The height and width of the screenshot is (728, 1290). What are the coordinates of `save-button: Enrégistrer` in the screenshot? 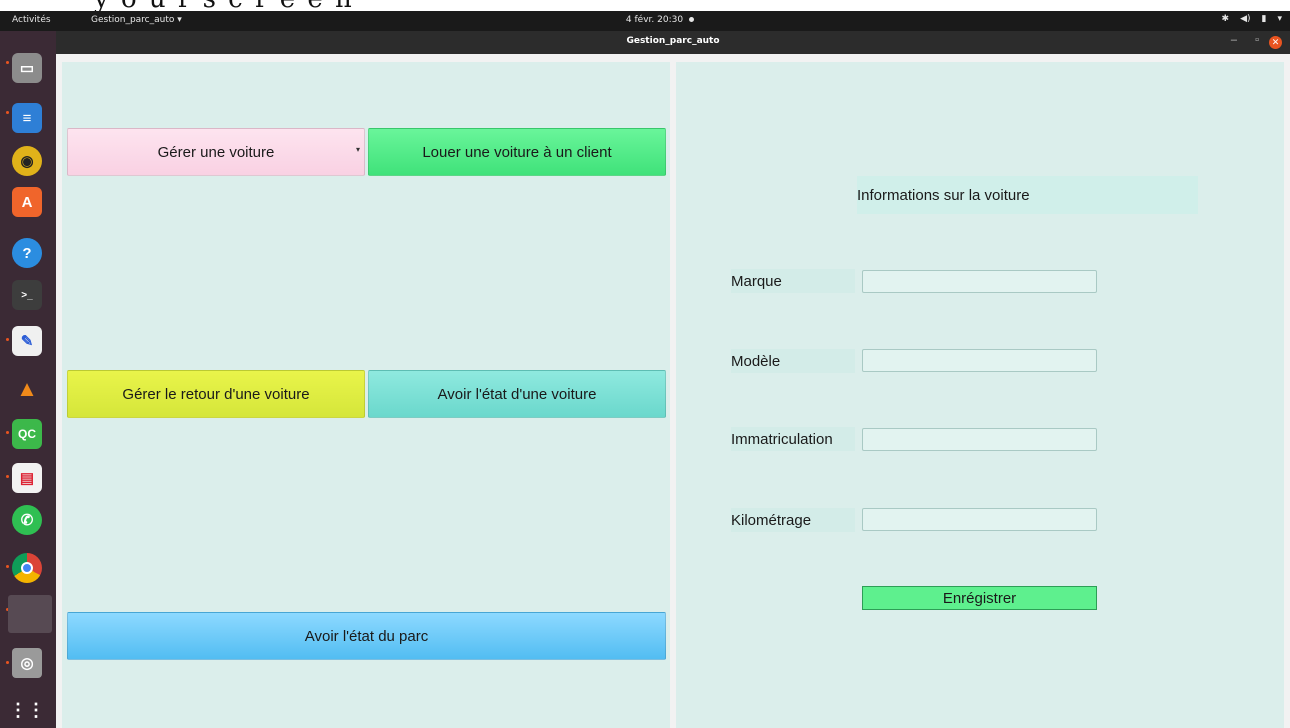 It's located at (979, 598).